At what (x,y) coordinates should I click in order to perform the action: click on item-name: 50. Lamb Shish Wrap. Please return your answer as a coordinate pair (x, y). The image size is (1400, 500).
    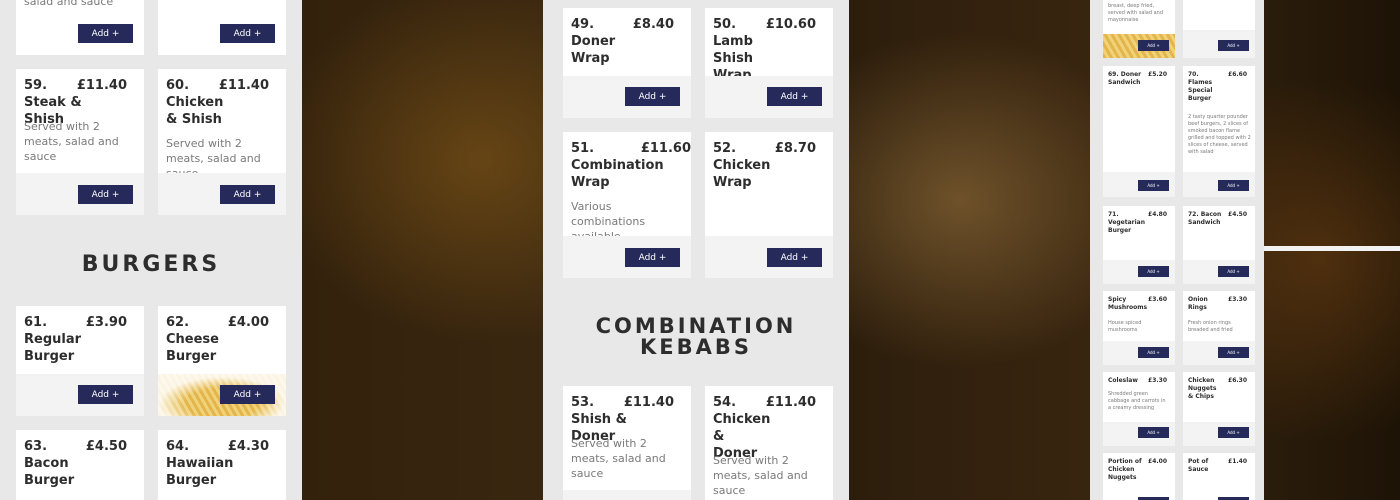
    Looking at the image, I should click on (733, 50).